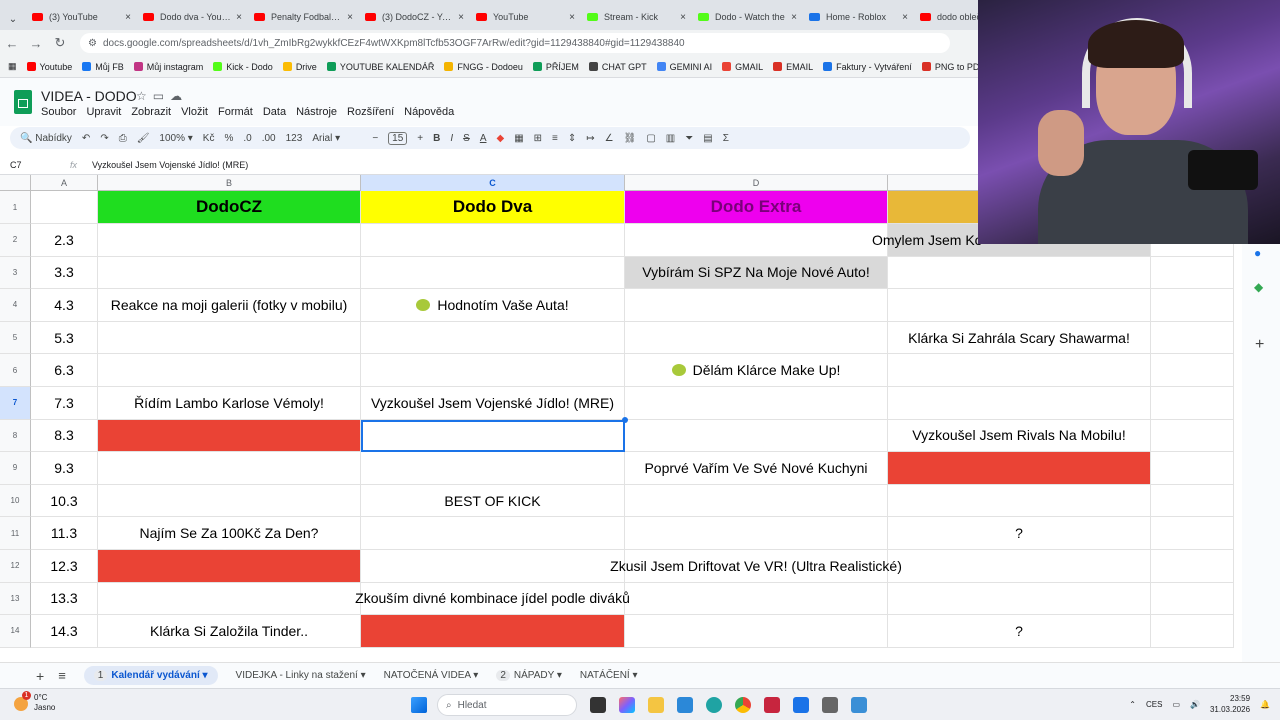 This screenshot has width=1280, height=720. What do you see at coordinates (518, 138) in the screenshot?
I see `borders-icon: ▦` at bounding box center [518, 138].